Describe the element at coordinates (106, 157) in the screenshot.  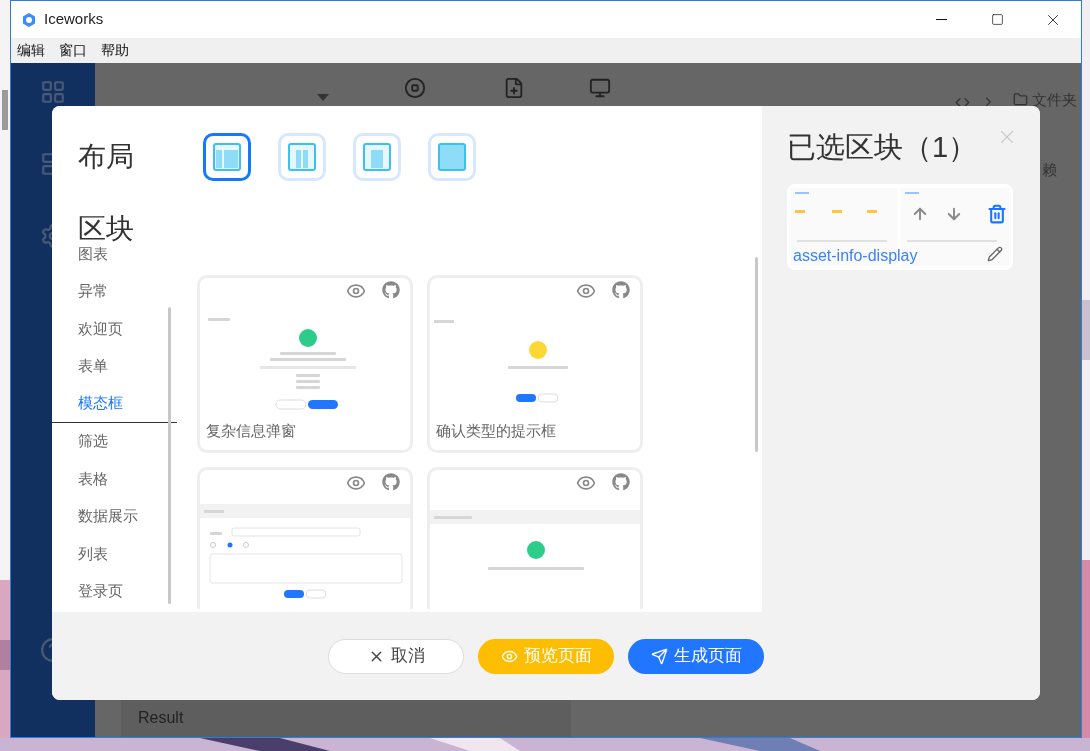
I see `section-title: 布局` at that location.